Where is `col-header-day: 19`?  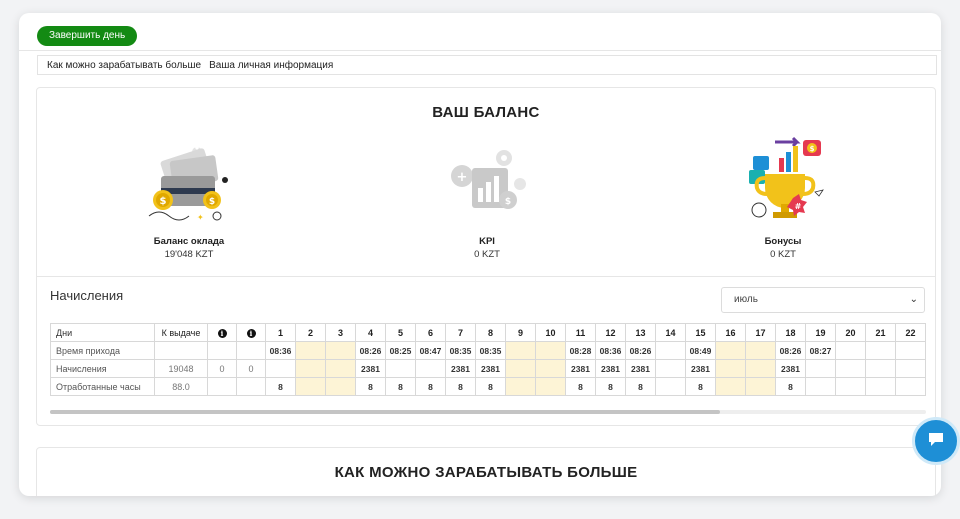
col-header-day: 19 is located at coordinates (820, 332).